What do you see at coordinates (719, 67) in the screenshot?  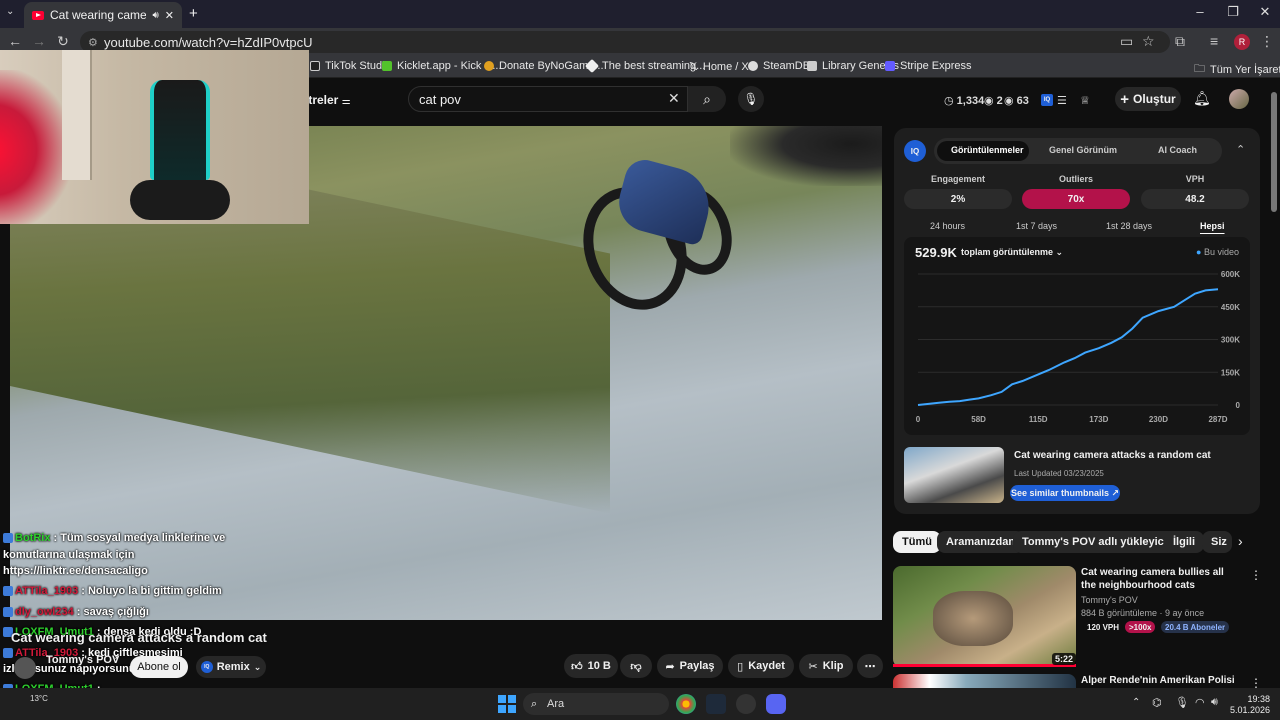 I see `bookmark-x: 𝕏 Home / X` at bounding box center [719, 67].